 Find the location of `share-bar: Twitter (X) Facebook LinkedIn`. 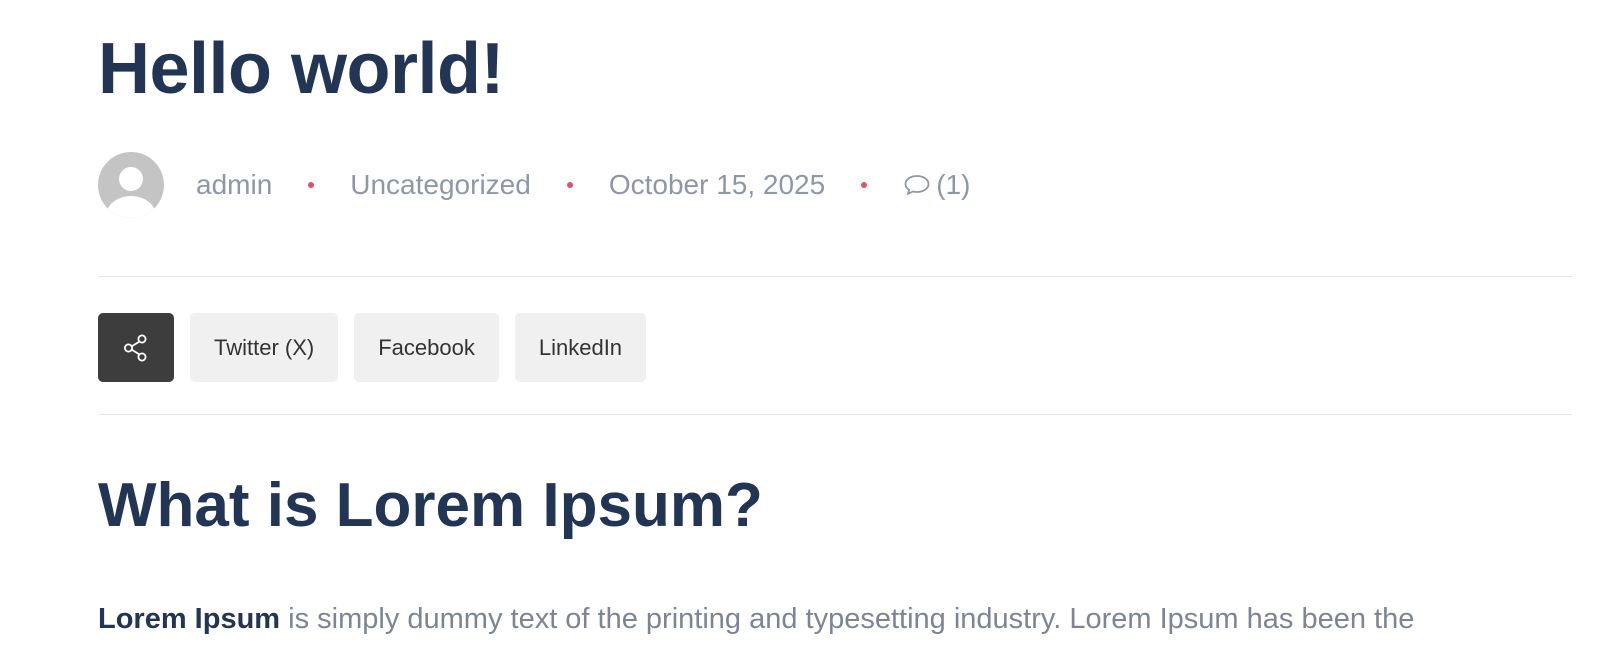

share-bar: Twitter (X) Facebook LinkedIn is located at coordinates (380, 347).